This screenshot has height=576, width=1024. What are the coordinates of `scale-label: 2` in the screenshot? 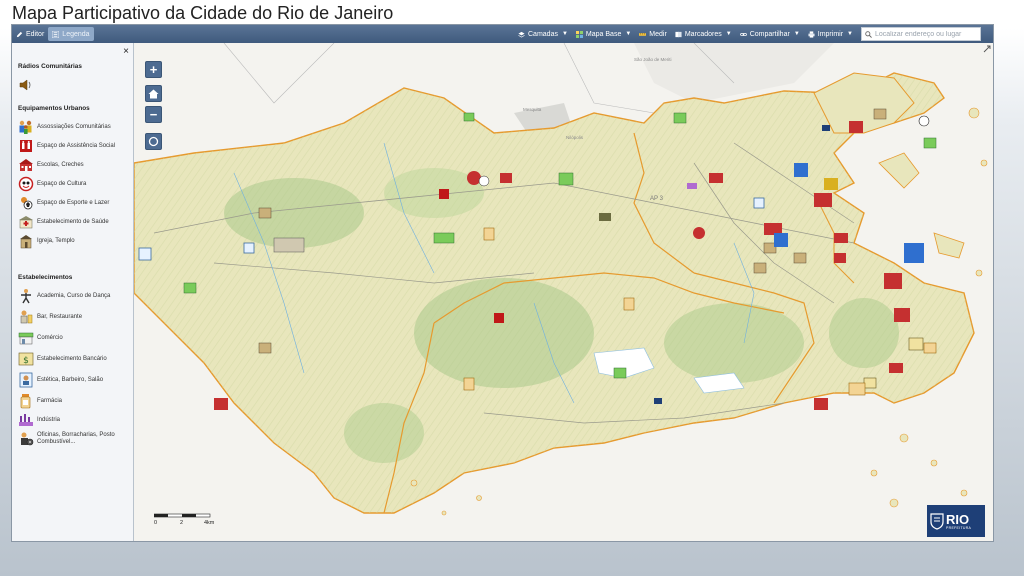 It's located at (181, 523).